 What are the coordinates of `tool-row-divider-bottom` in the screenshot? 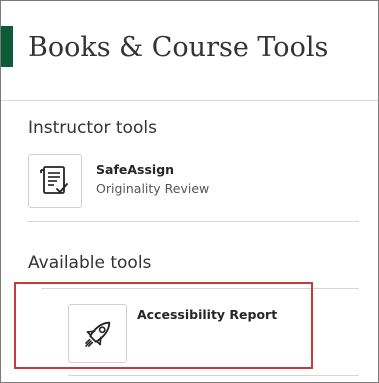 It's located at (213, 375).